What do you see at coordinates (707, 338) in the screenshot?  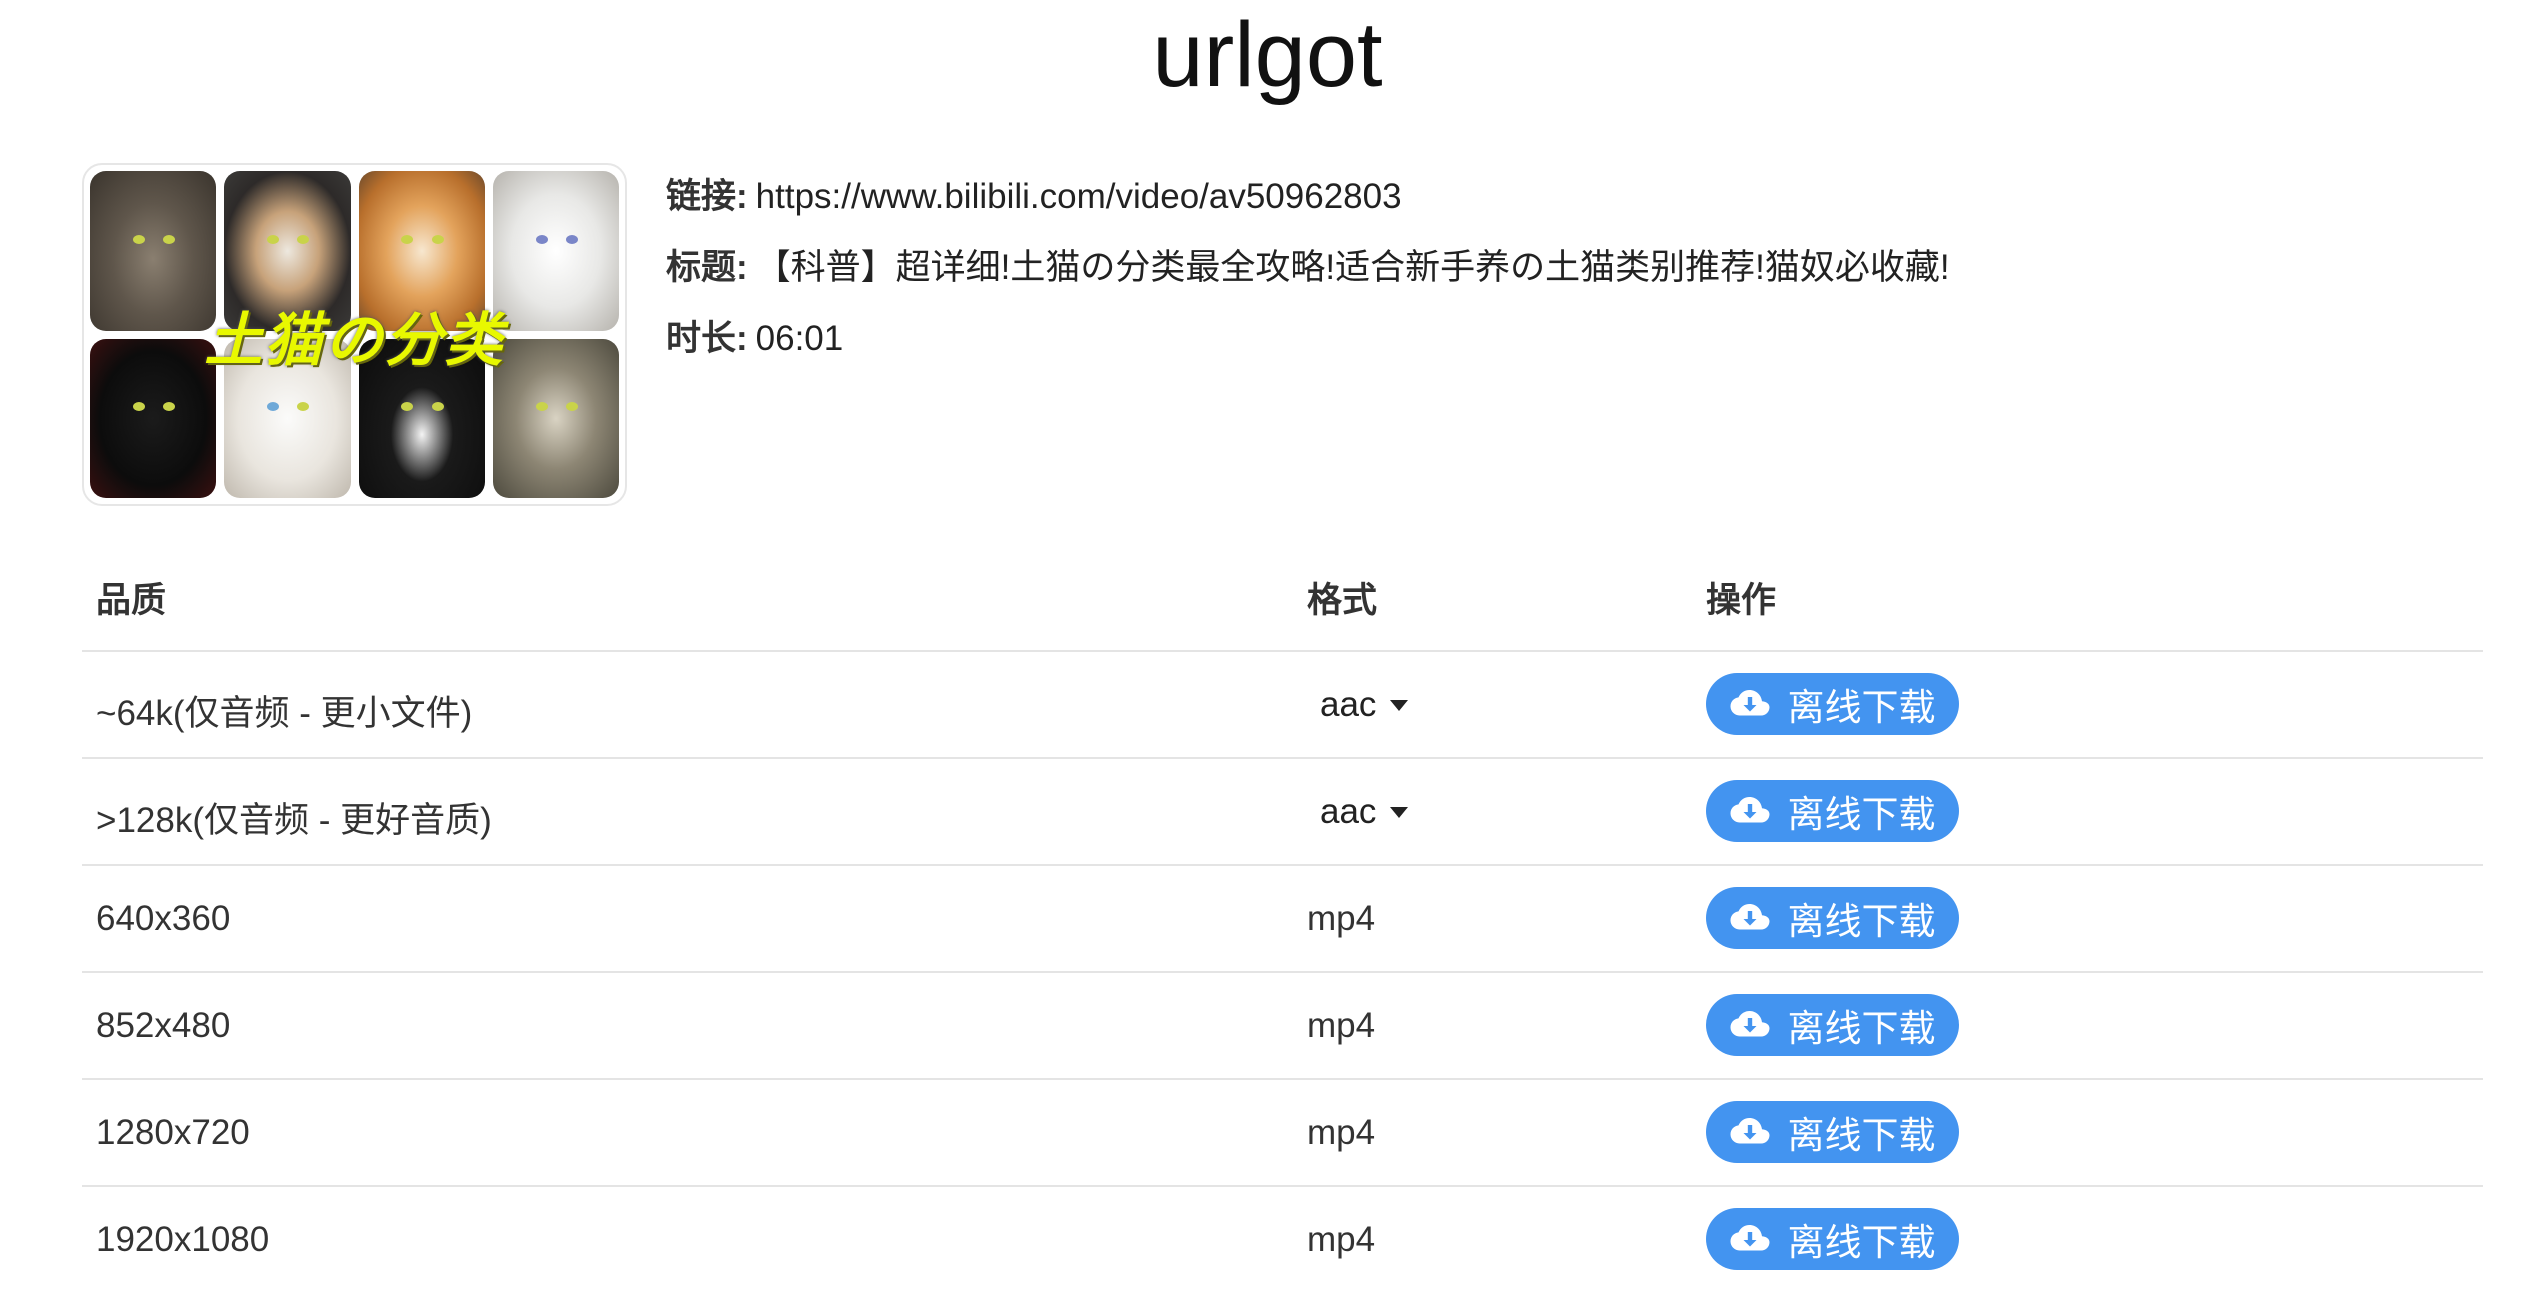 I see `duration-label: 时长:` at bounding box center [707, 338].